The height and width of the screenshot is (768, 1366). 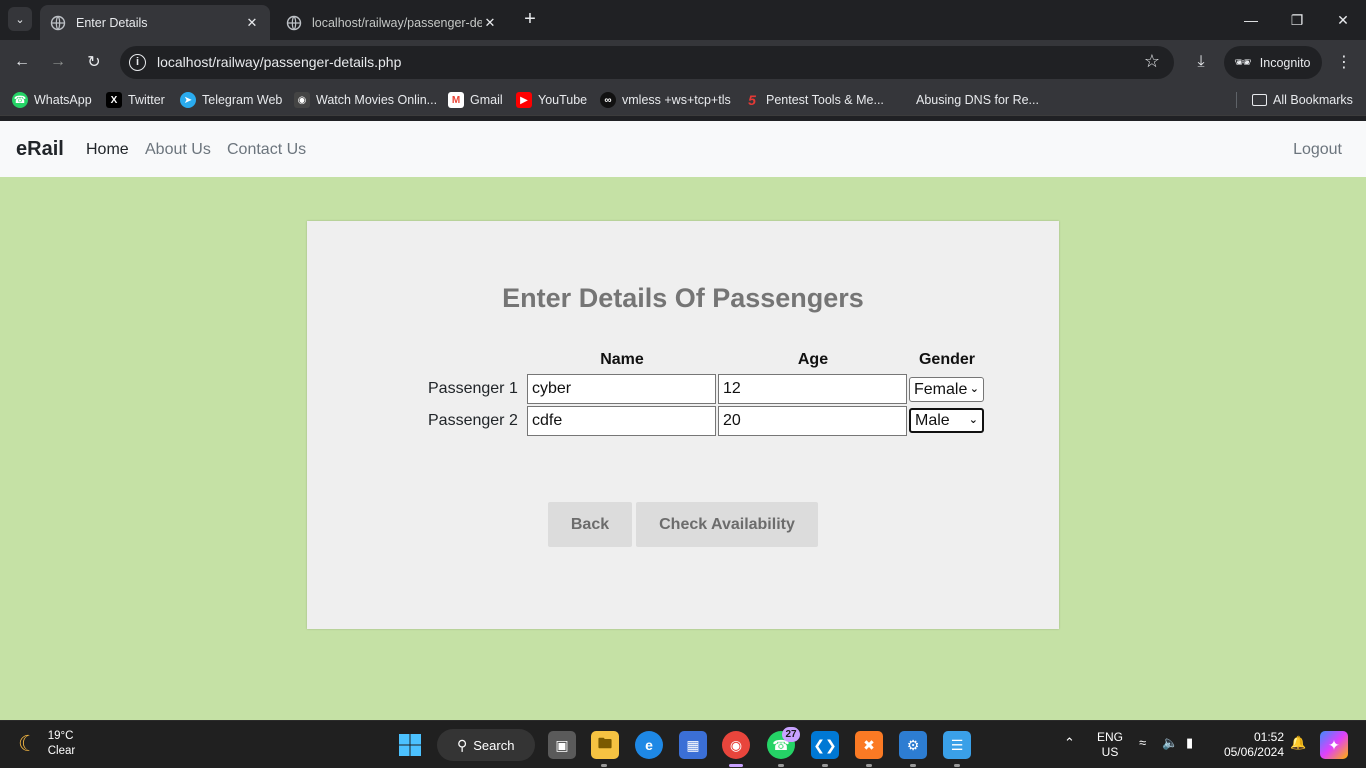 What do you see at coordinates (1152, 61) in the screenshot?
I see `bookmark-star-icon: ☆` at bounding box center [1152, 61].